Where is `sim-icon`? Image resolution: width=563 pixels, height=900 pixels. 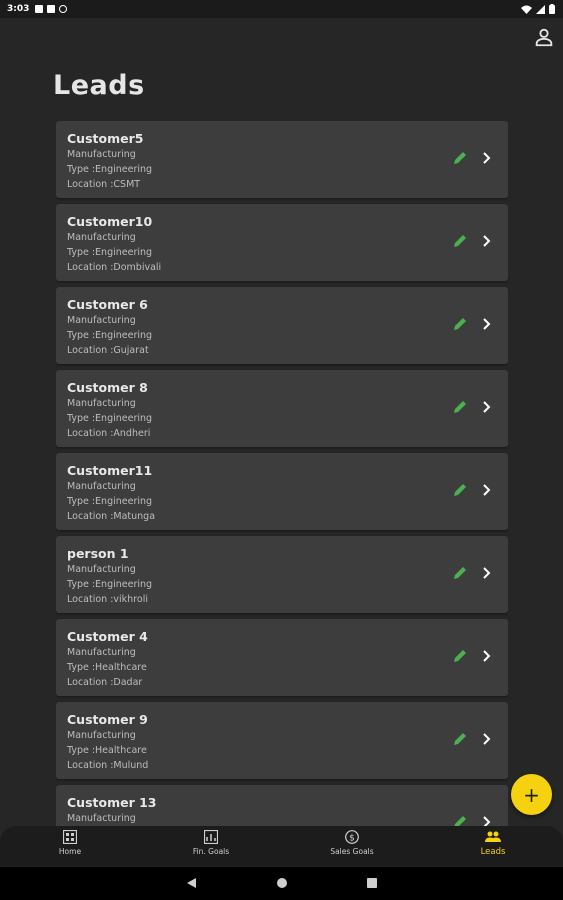 sim-icon is located at coordinates (51, 9).